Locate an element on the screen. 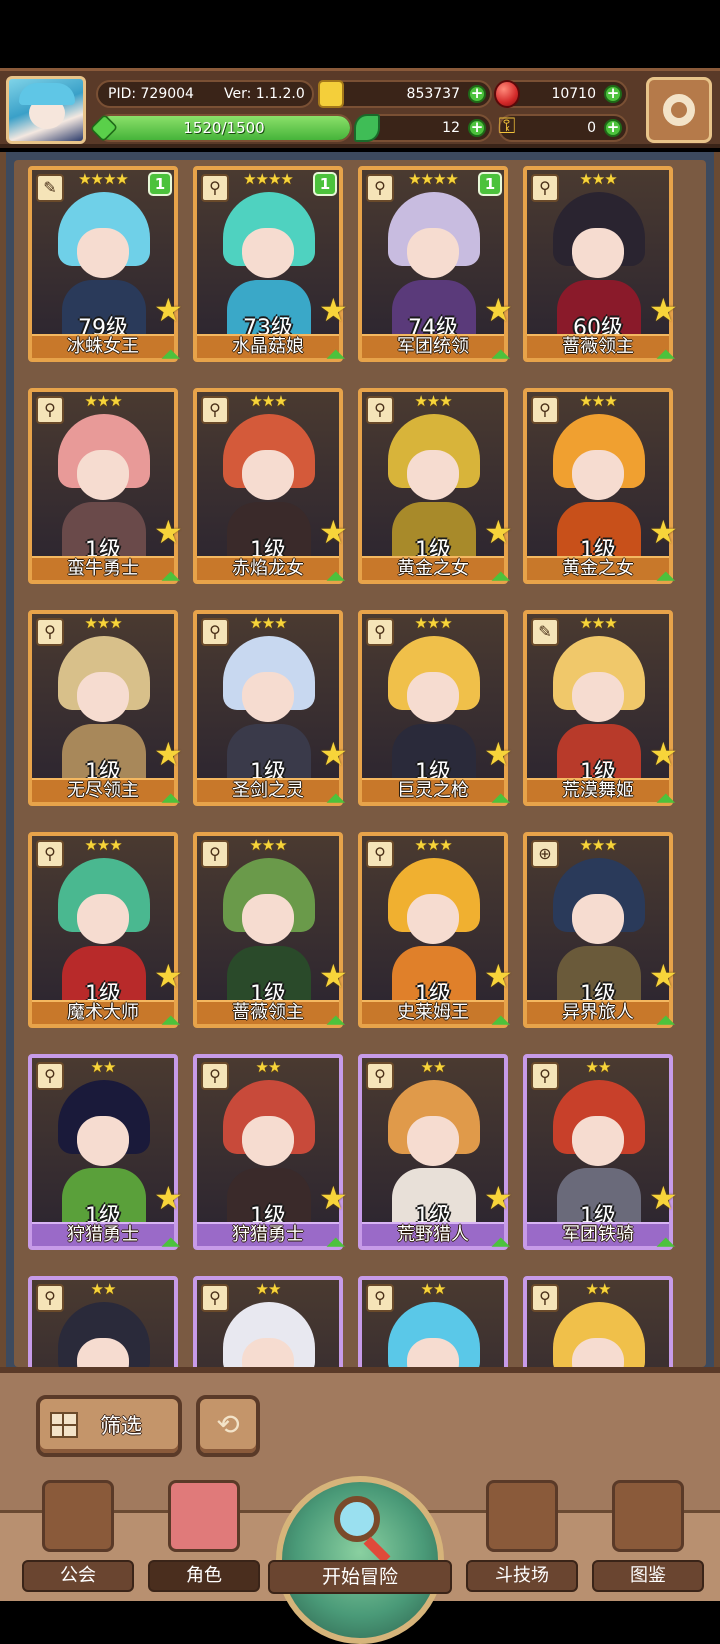  add-coins-button: + is located at coordinates (477, 94).